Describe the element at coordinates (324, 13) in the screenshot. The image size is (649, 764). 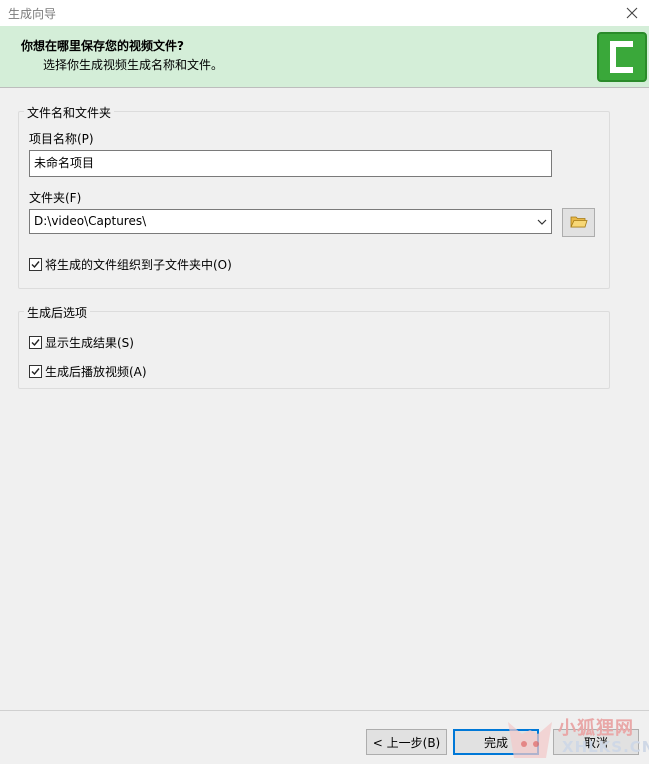
I see `title-bar: 生成向导` at that location.